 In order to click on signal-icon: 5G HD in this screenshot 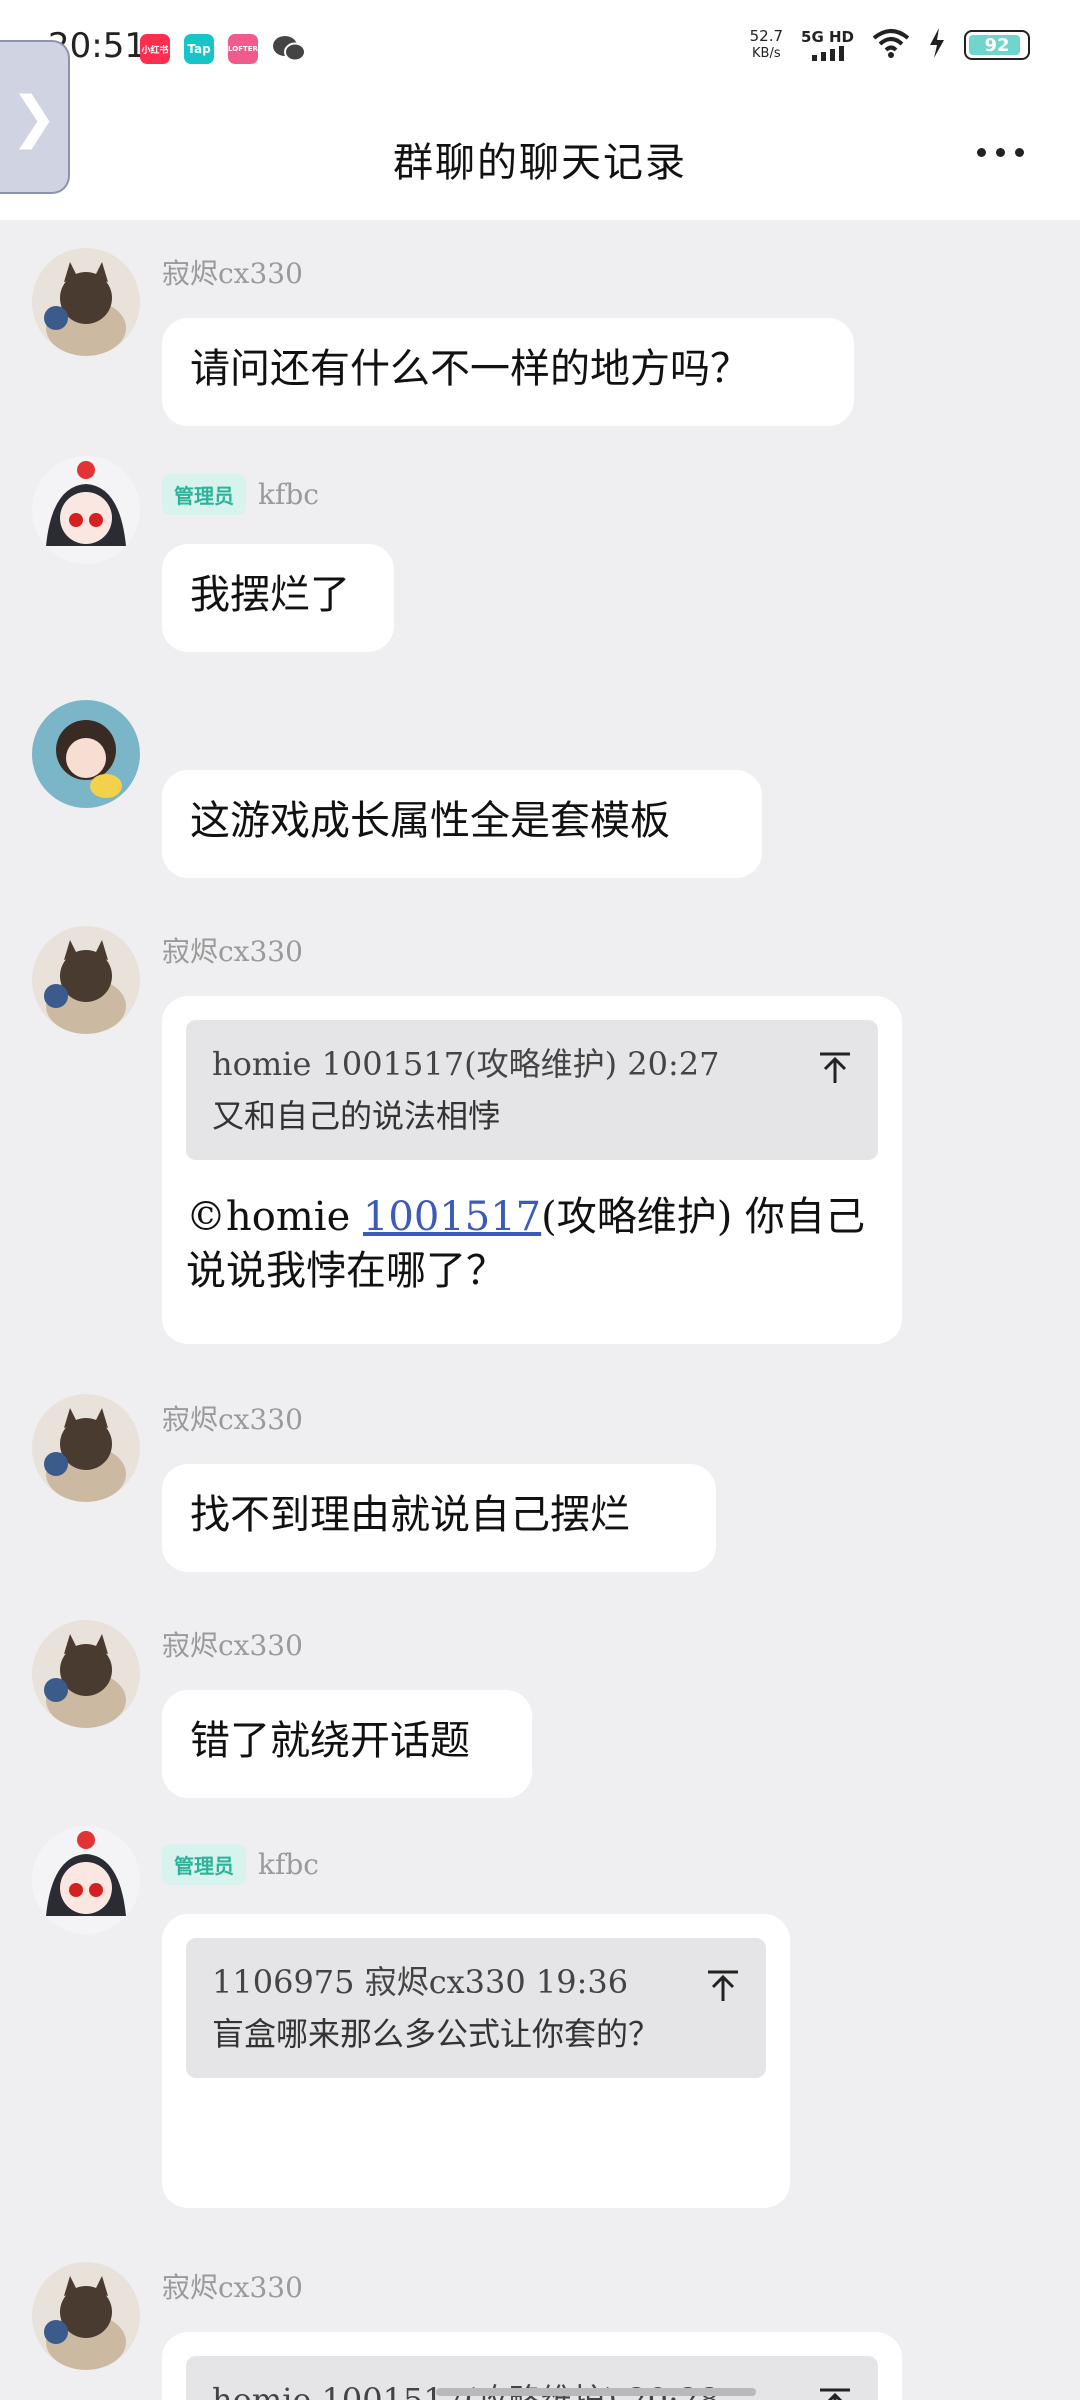, I will do `click(827, 45)`.